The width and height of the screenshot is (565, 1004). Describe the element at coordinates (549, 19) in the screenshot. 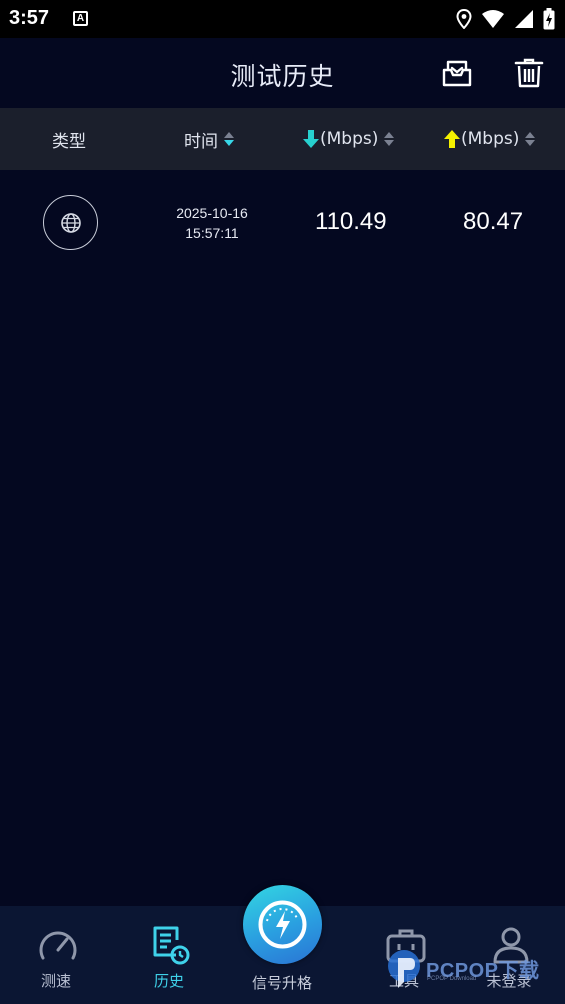

I see `battery-icon` at that location.